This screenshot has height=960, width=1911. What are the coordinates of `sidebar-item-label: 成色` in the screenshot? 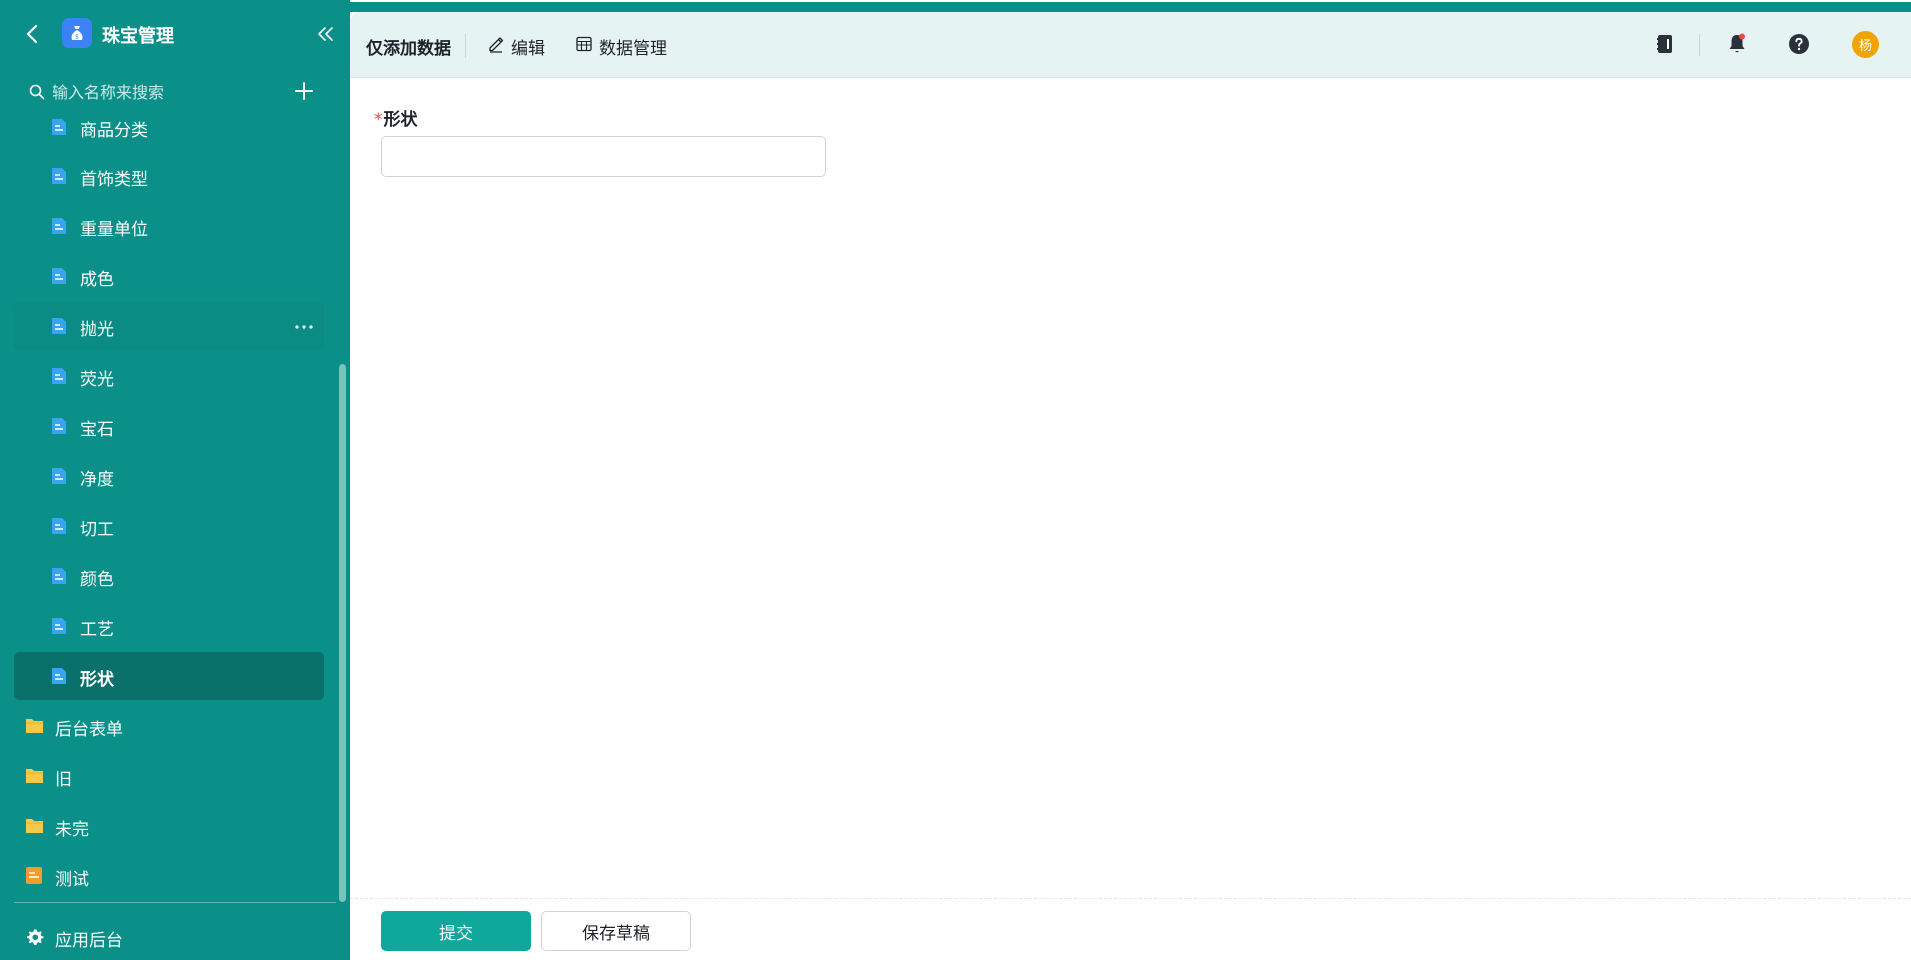 It's located at (97, 280).